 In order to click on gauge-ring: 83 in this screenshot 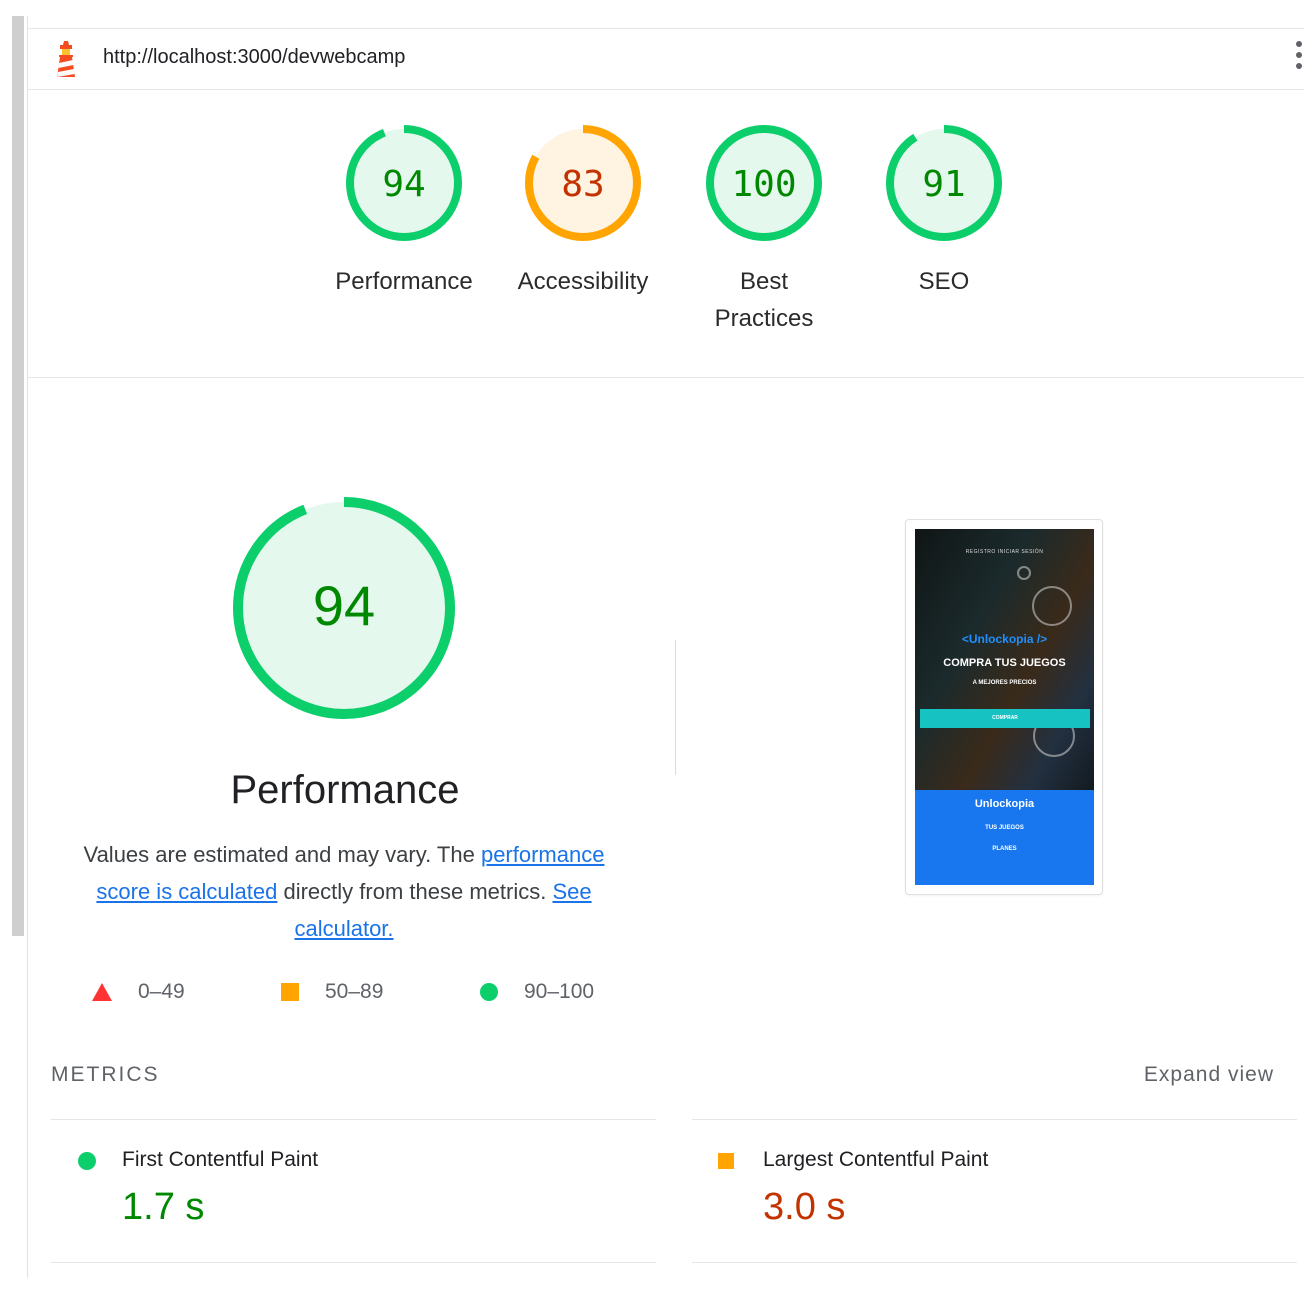, I will do `click(583, 183)`.